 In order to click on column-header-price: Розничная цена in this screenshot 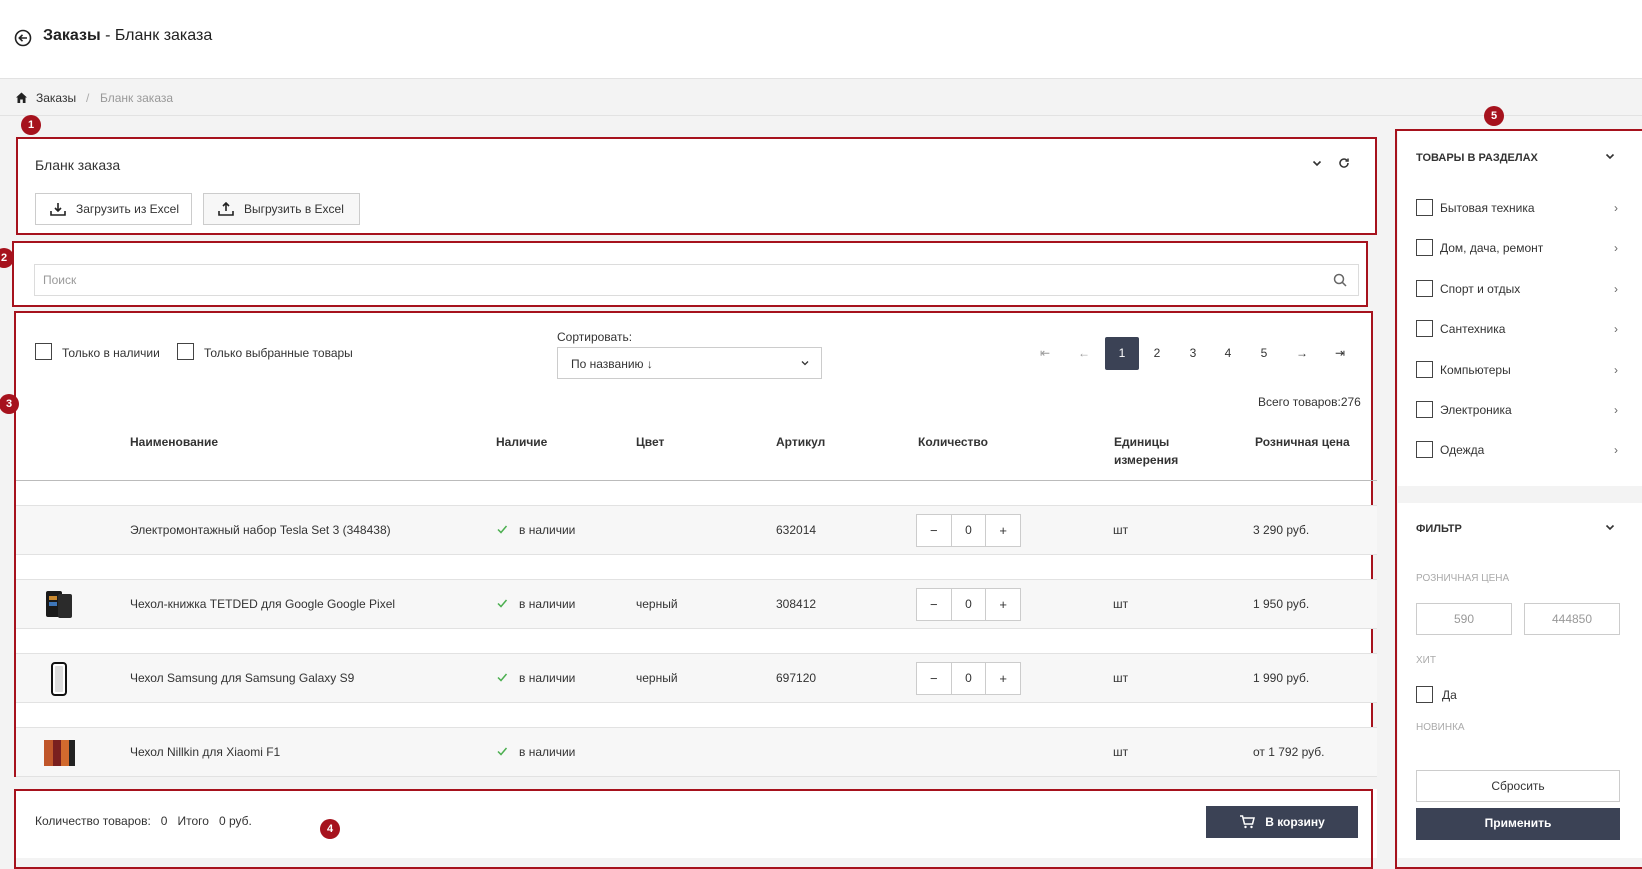, I will do `click(1302, 442)`.